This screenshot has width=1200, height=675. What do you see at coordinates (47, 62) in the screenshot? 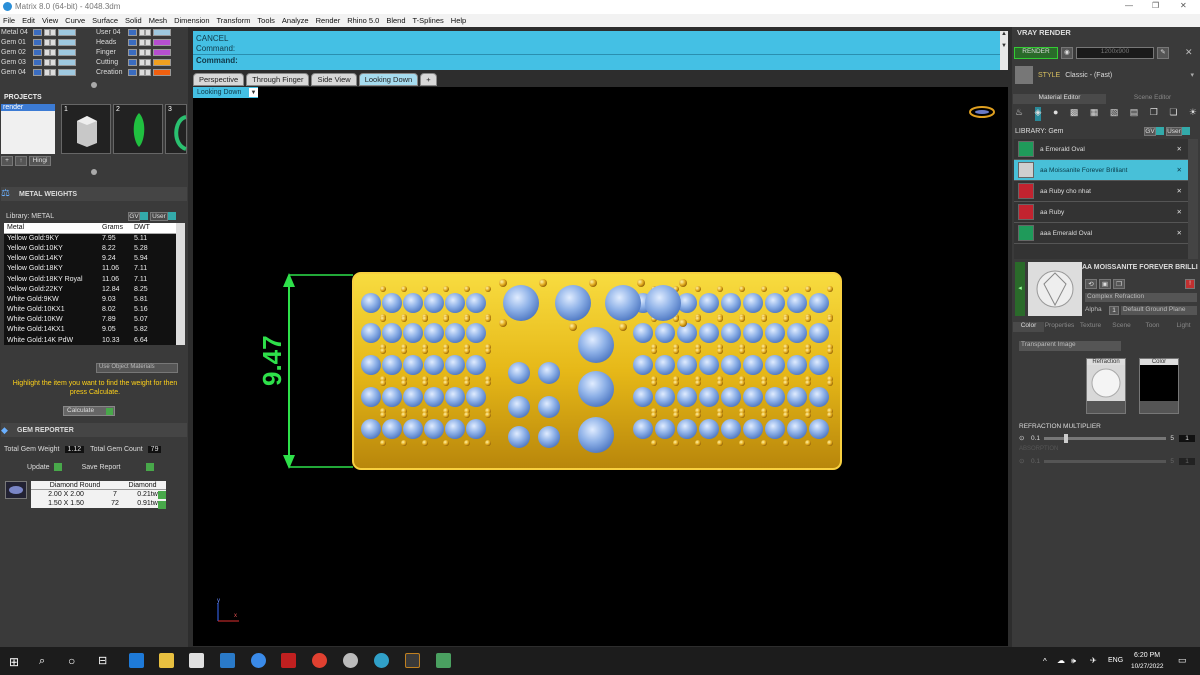
I see `layer-row: Gem 03` at bounding box center [47, 62].